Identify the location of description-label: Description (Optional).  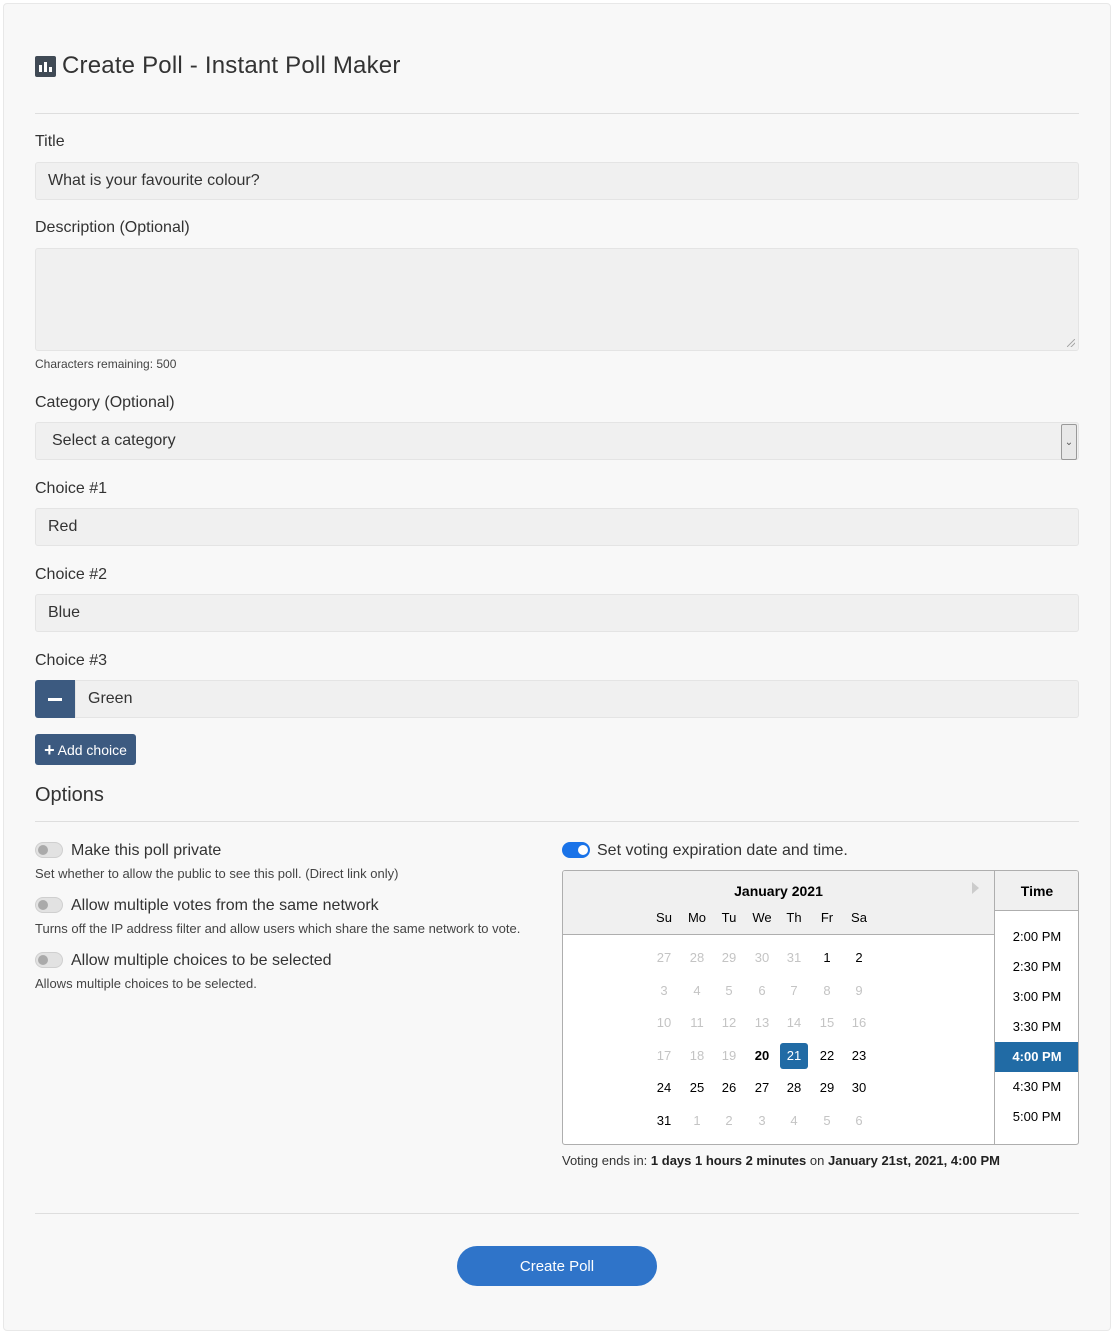
(112, 227).